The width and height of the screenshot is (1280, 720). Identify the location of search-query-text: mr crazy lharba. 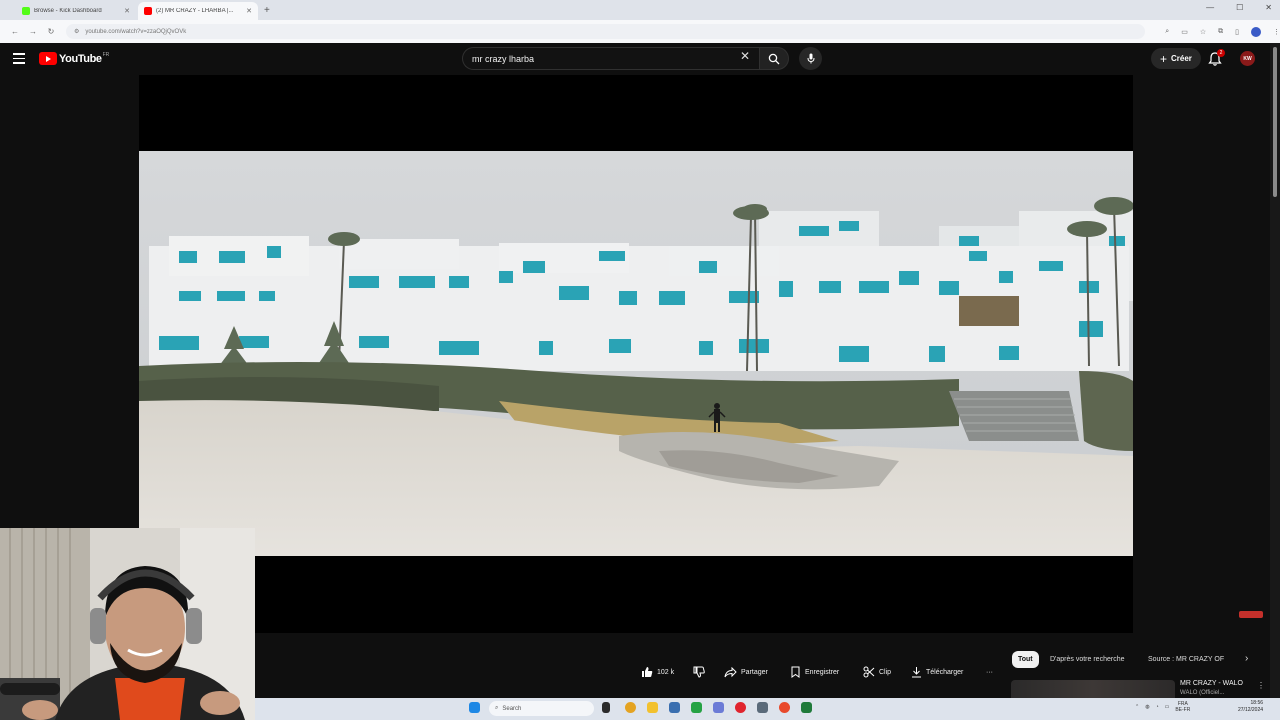
(503, 58).